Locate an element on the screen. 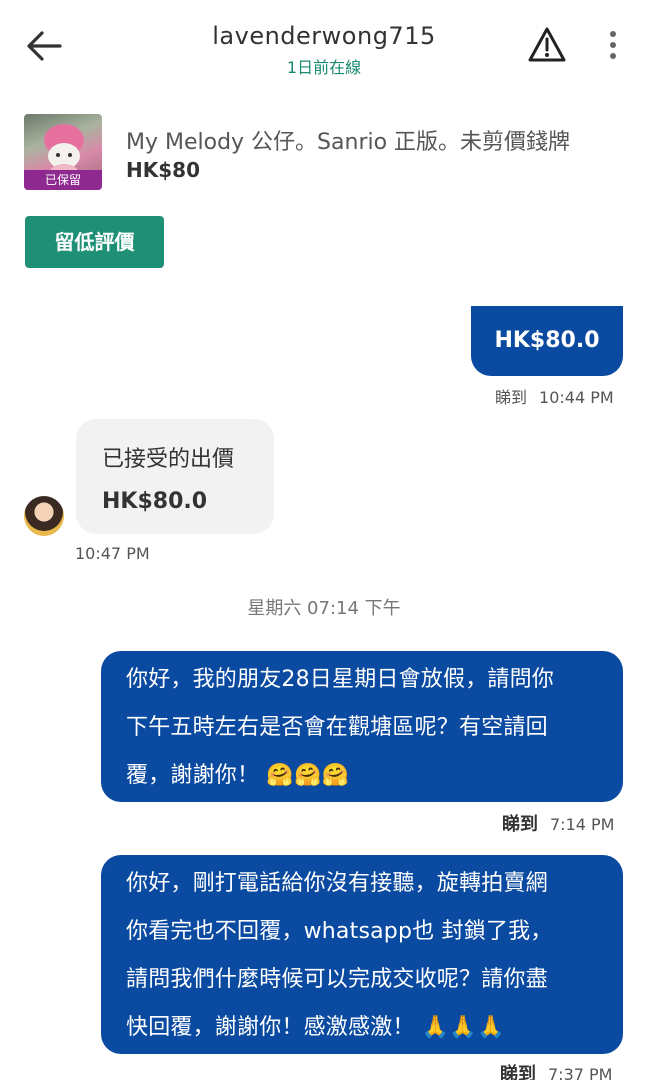 The height and width of the screenshot is (1080, 648). day-separator: 星期六 07:14 下午 is located at coordinates (324, 608).